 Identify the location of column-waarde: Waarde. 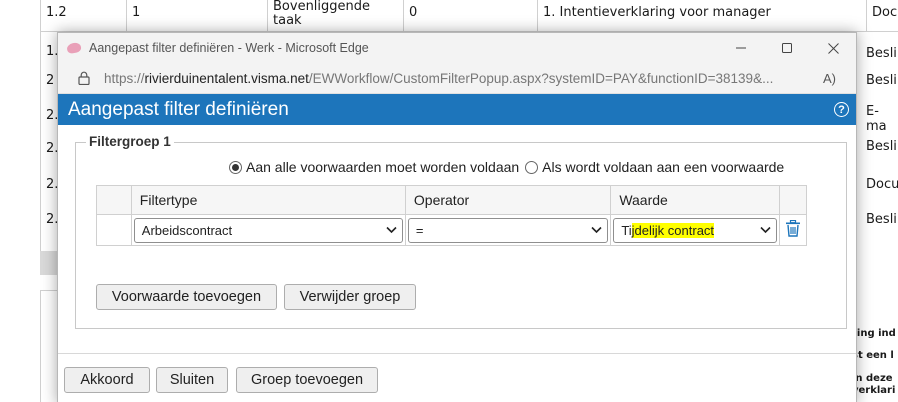
(695, 200).